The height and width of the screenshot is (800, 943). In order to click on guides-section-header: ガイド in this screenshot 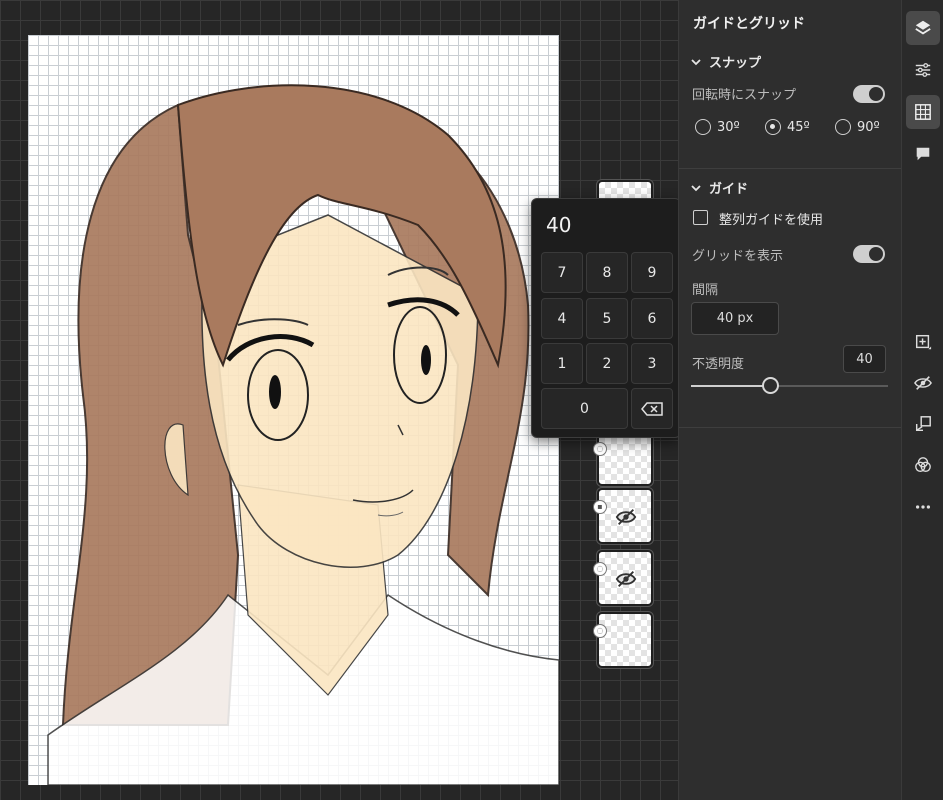, I will do `click(719, 187)`.